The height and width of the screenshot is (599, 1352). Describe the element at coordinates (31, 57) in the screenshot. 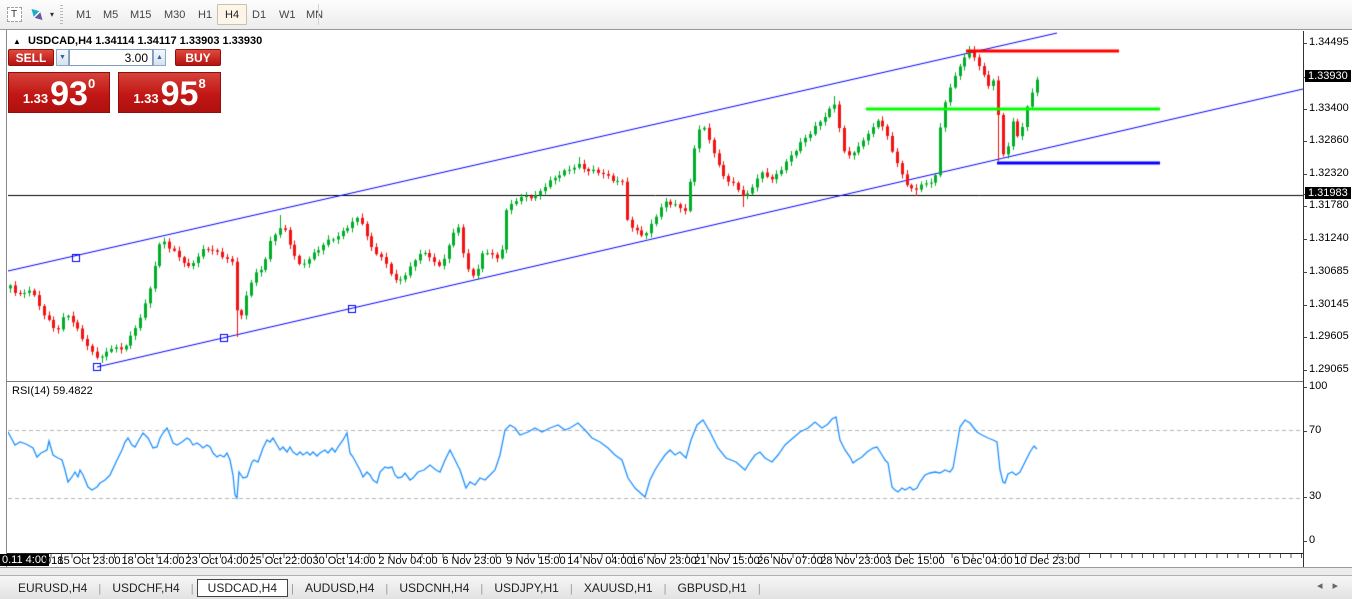

I see `sell-button: SELL` at that location.